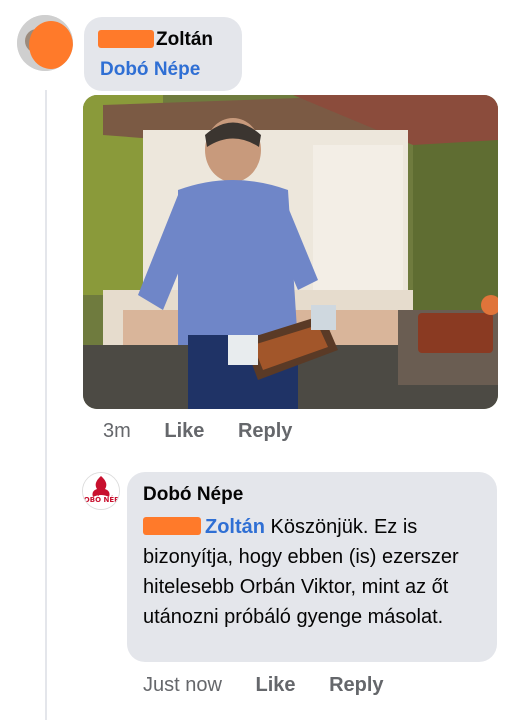  I want to click on thread-line, so click(46, 405).